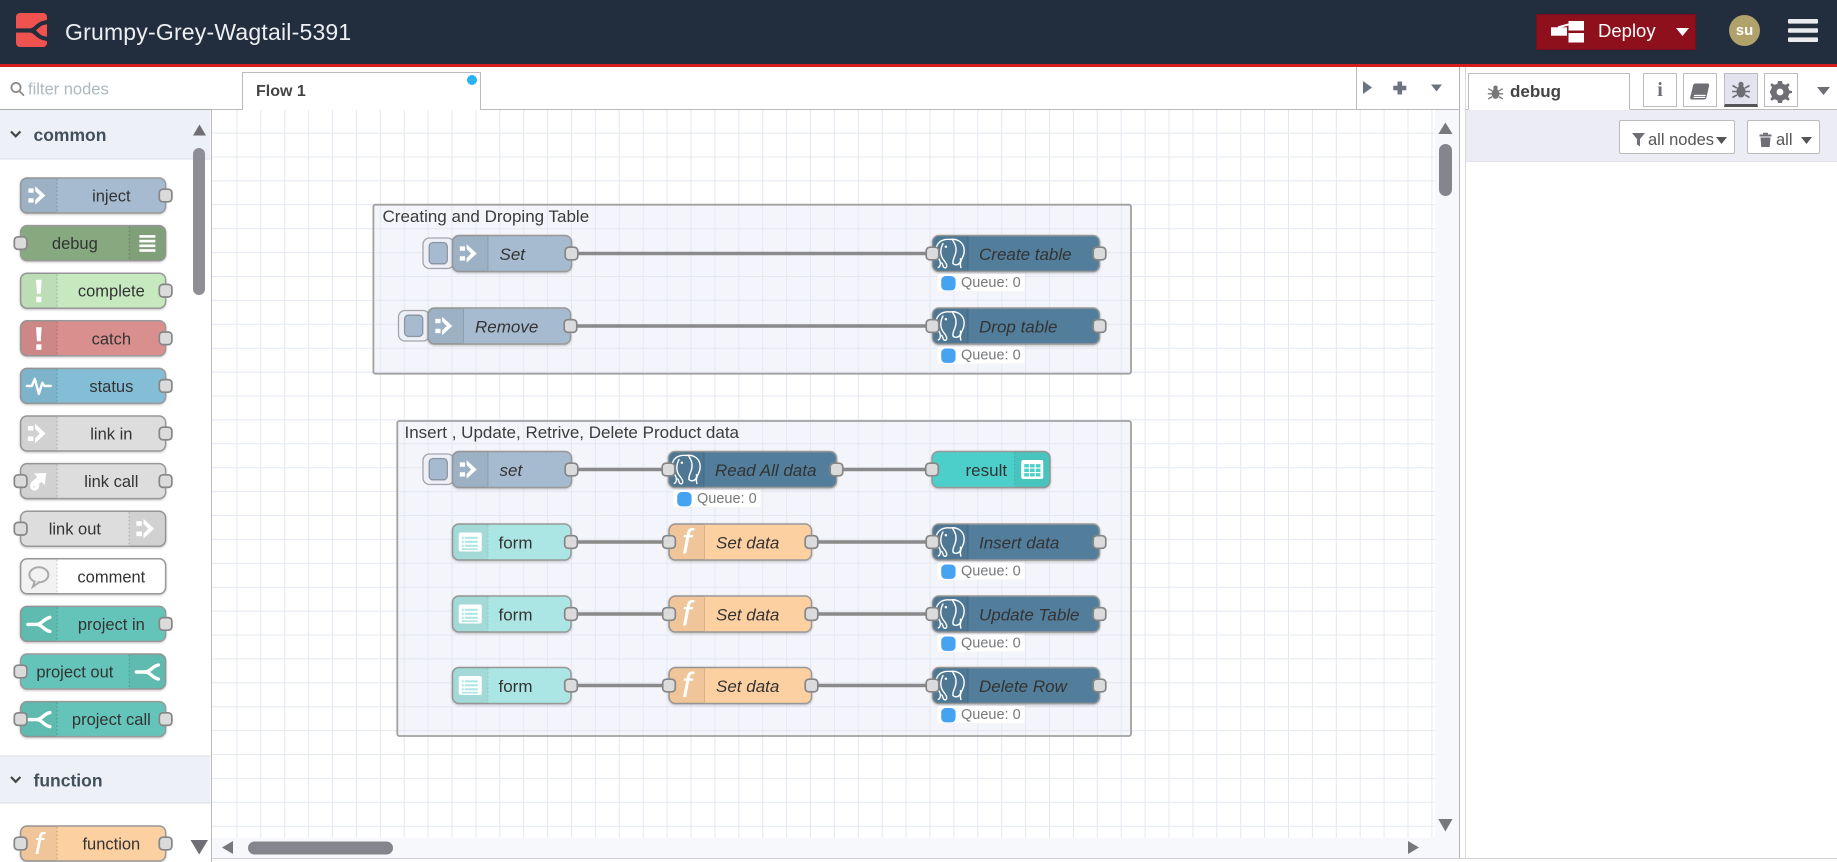 This screenshot has height=862, width=1837. Describe the element at coordinates (74, 673) in the screenshot. I see `svg-text: project out` at that location.